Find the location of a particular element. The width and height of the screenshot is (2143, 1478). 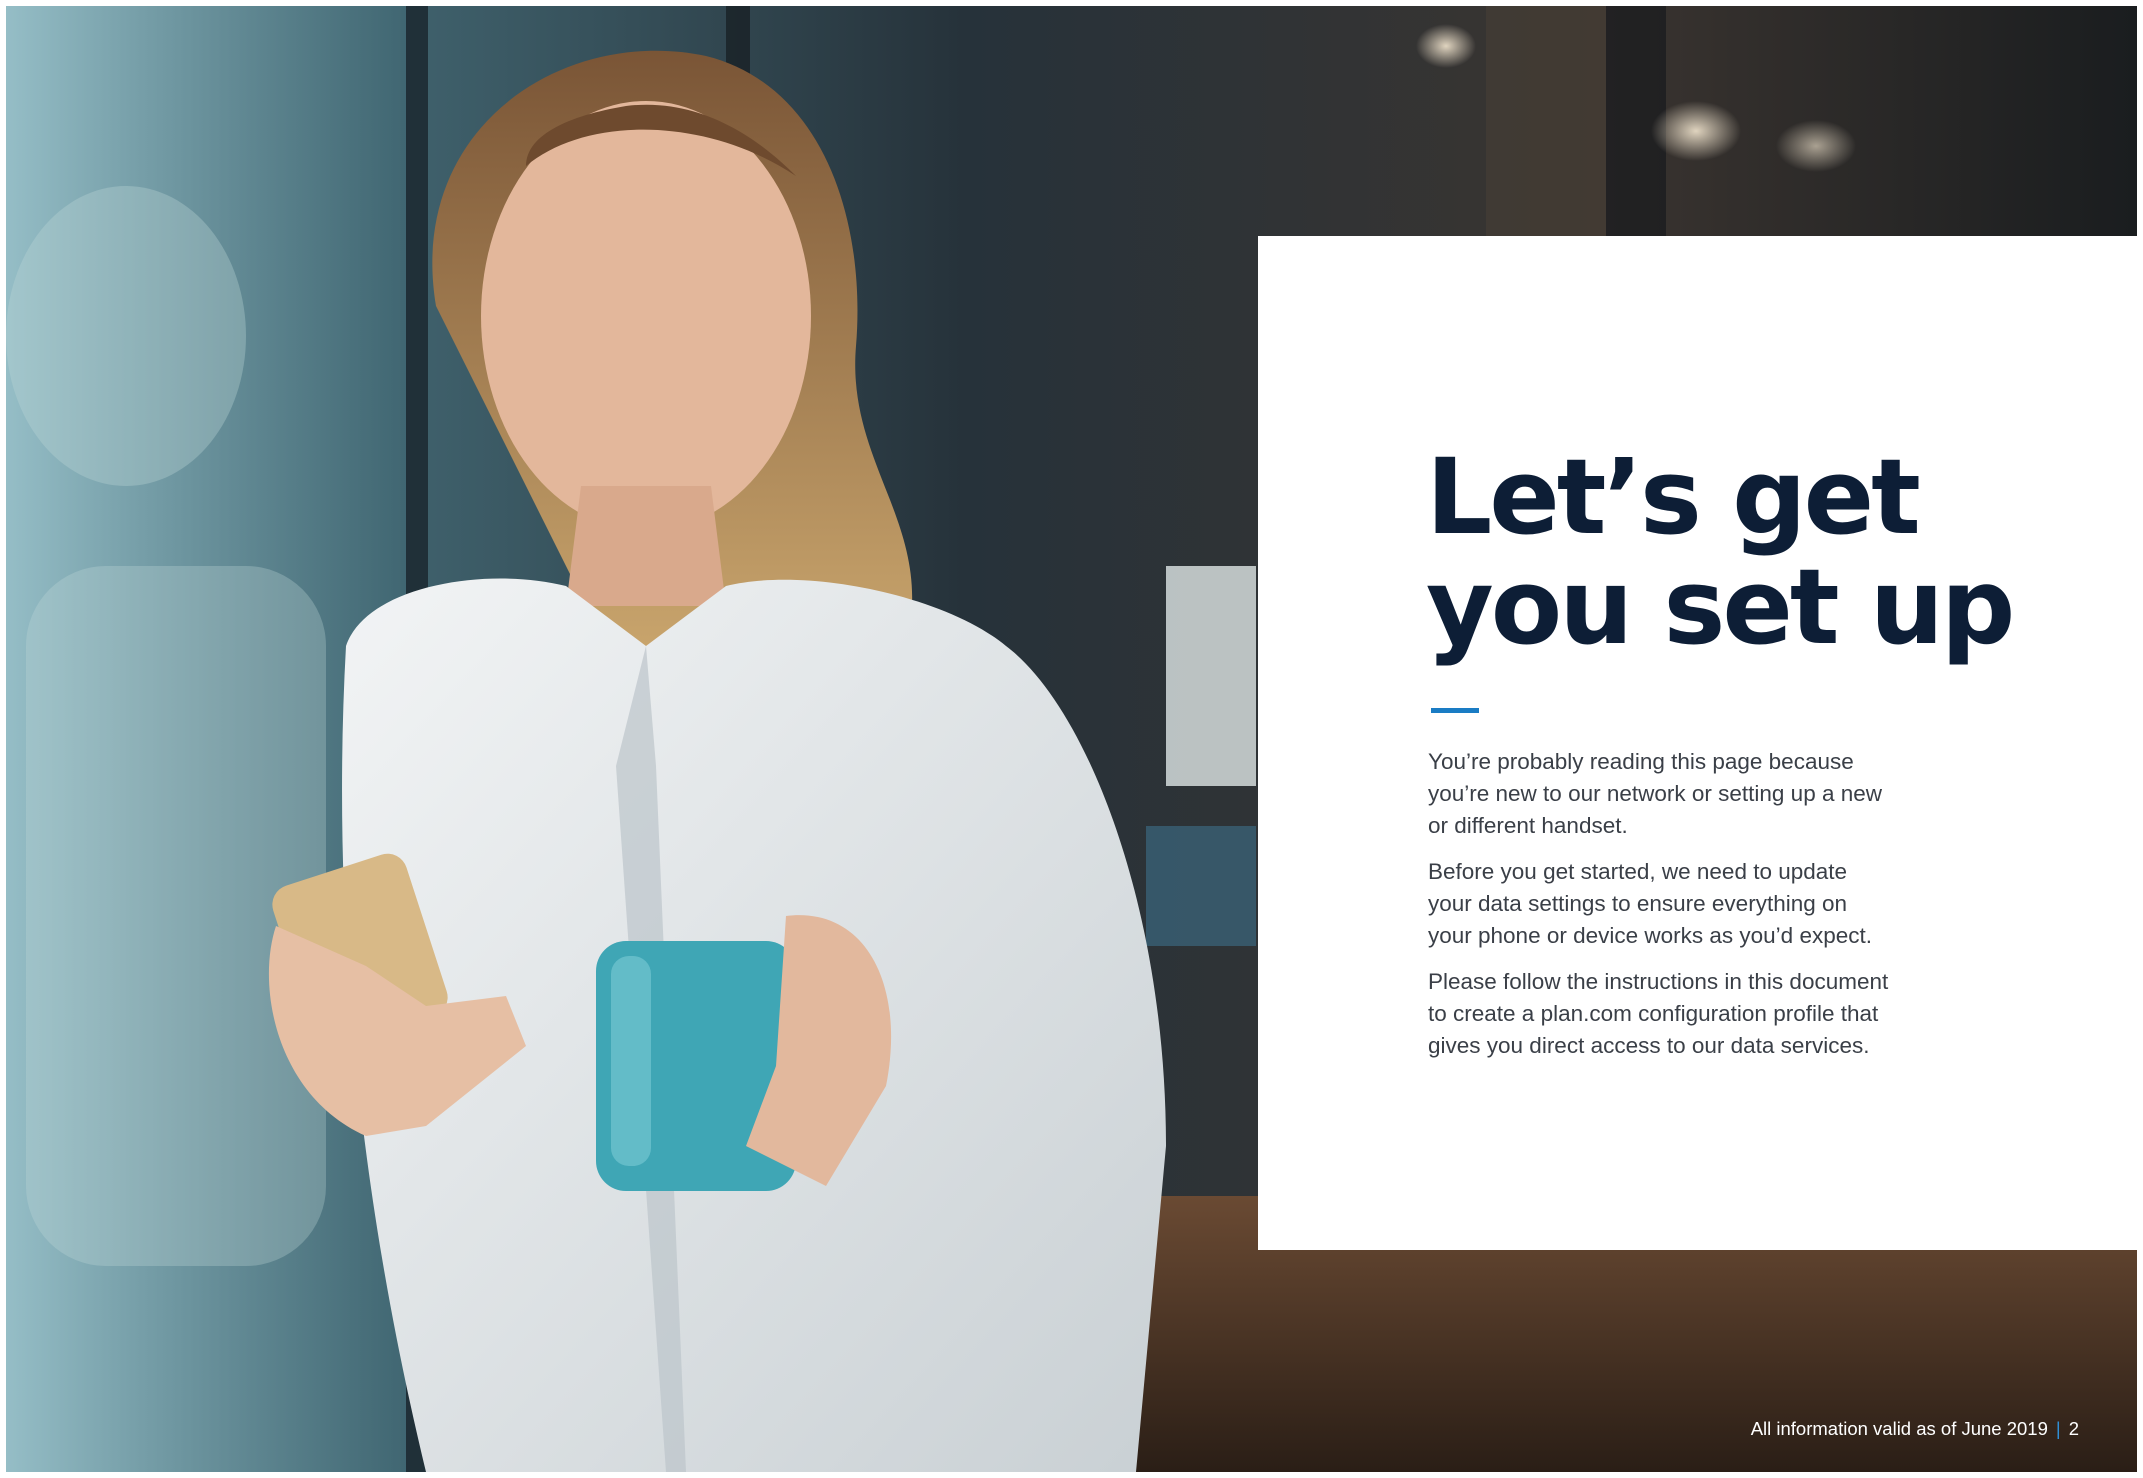

validity-note: All information valid as of June 2019 is located at coordinates (1899, 1428).